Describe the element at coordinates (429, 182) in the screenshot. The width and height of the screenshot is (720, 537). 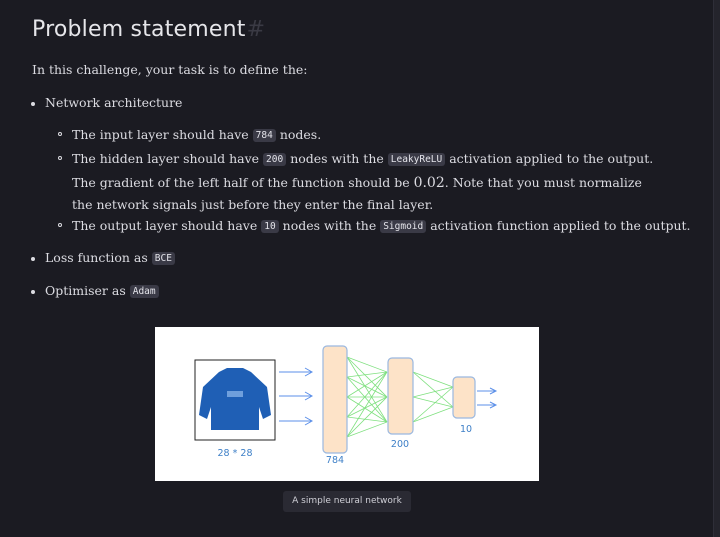
I see `slope-value: 0.02` at that location.